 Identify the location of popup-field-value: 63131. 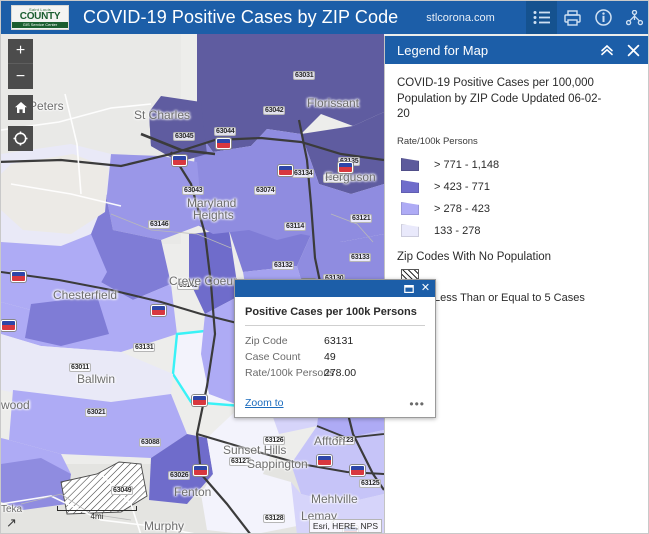
(339, 341).